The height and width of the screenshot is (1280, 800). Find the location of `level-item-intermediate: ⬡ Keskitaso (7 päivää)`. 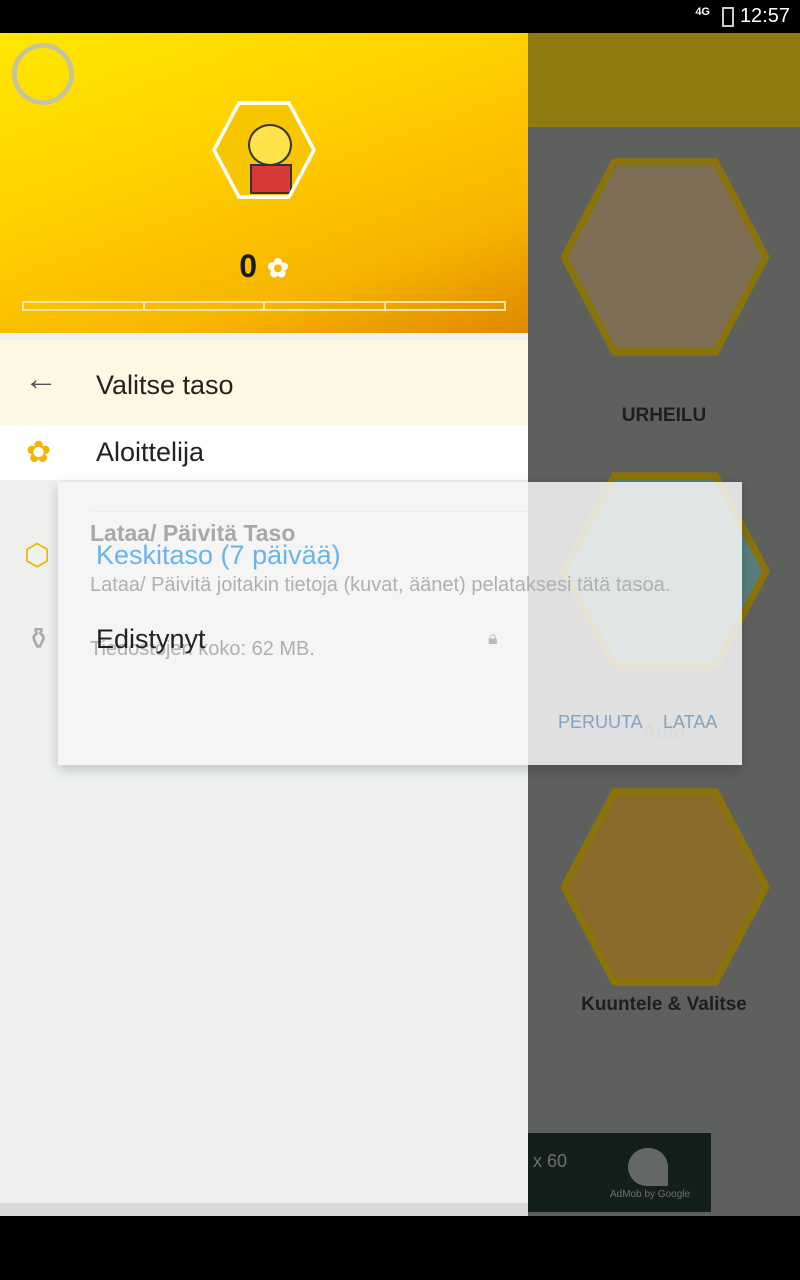

level-item-intermediate: ⬡ Keskitaso (7 päivää) is located at coordinates (264, 555).